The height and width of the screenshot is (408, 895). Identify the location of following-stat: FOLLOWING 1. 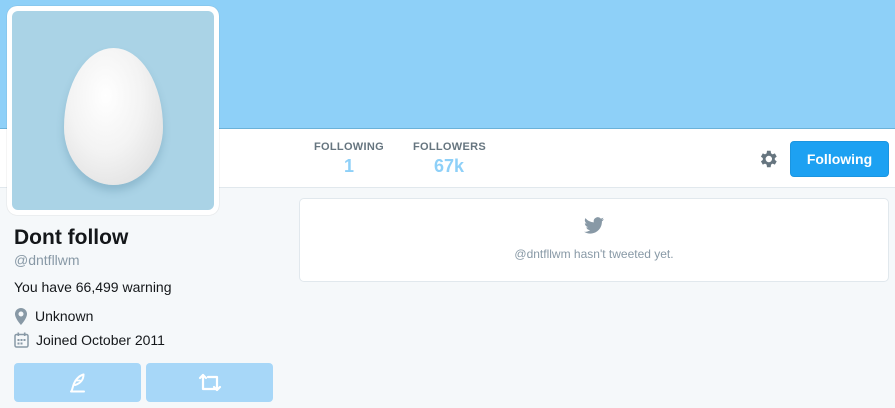
(349, 159).